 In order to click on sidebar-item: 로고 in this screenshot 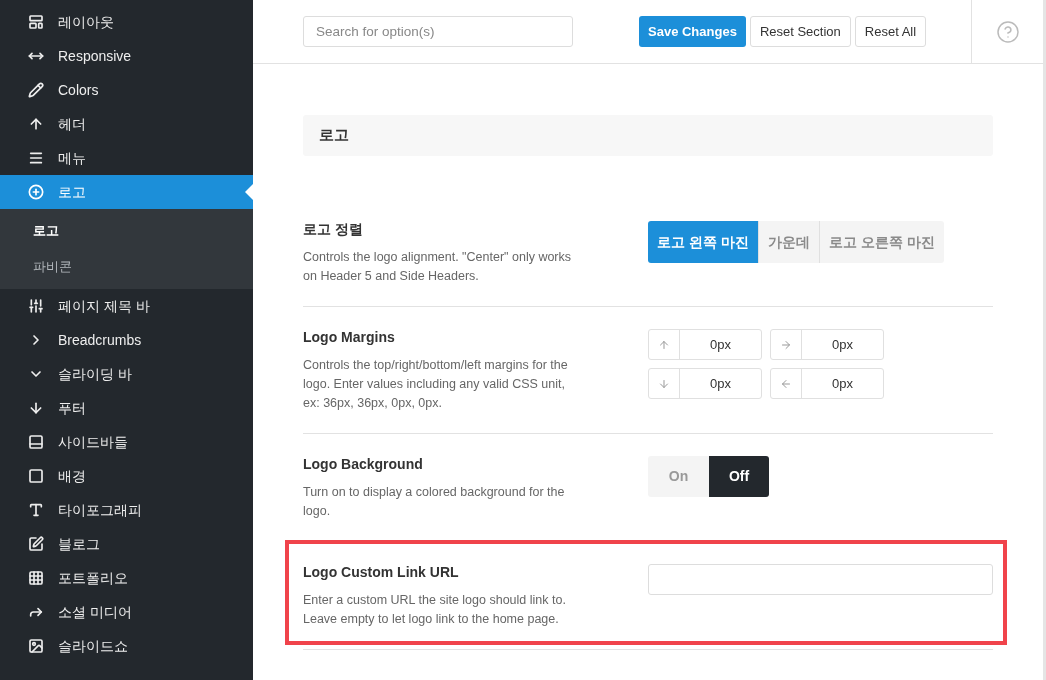, I will do `click(126, 192)`.